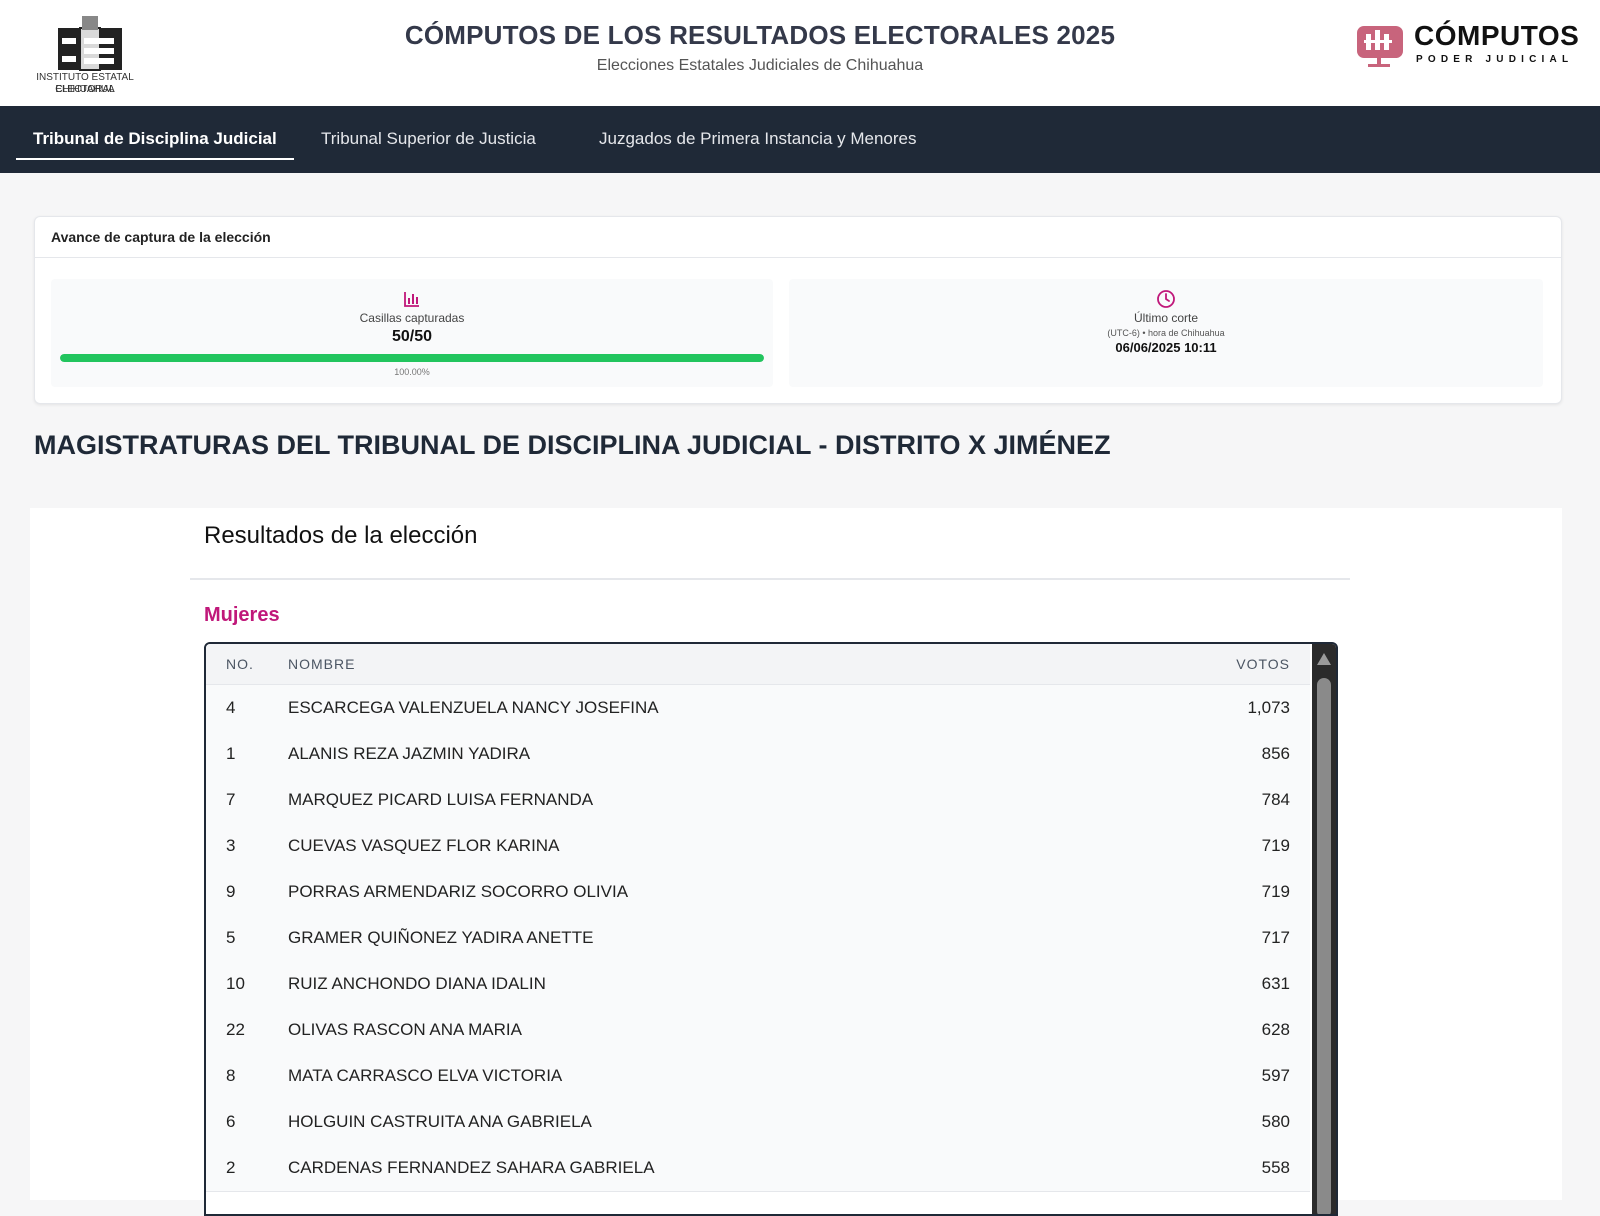 This screenshot has height=1216, width=1600. What do you see at coordinates (758, 846) in the screenshot?
I see `table-row: 3 CUEVAS VASQUEZ FLOR KARINA 719` at bounding box center [758, 846].